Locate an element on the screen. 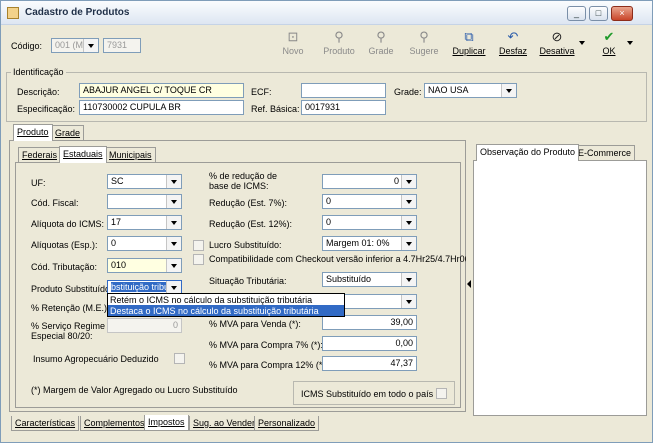 The image size is (653, 443). title-bar: Cadastro de Produtos _ □ × is located at coordinates (326, 13).